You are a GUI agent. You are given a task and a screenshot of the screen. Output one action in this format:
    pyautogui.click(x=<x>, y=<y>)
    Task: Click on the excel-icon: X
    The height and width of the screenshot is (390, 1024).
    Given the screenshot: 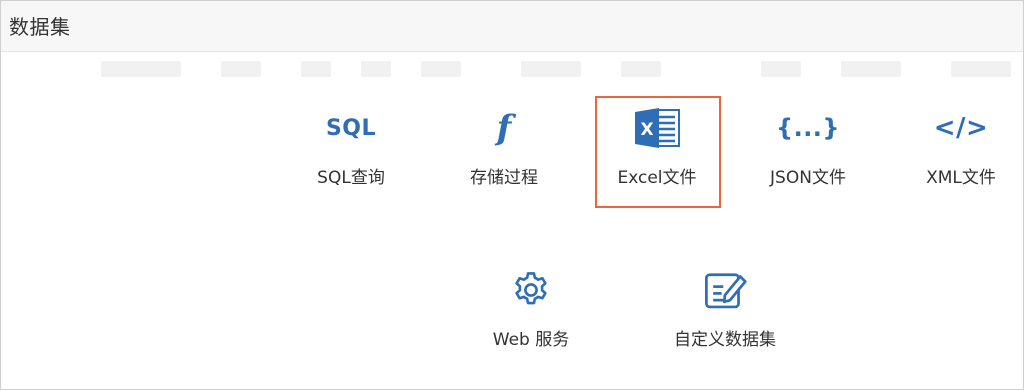 What is the action you would take?
    pyautogui.click(x=657, y=128)
    